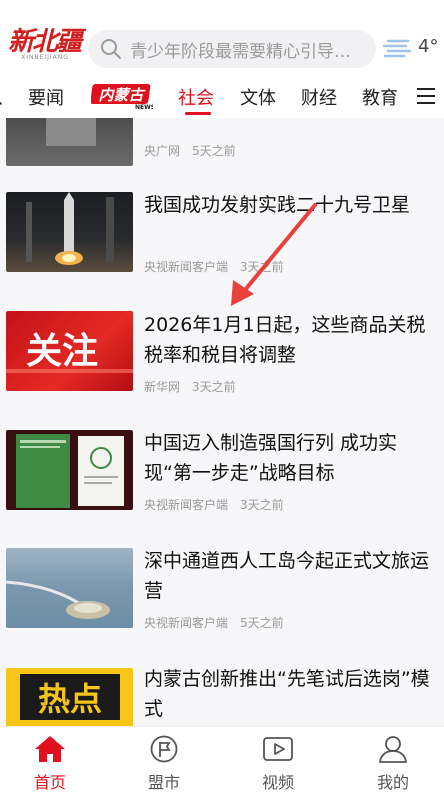 This screenshot has height=795, width=444. What do you see at coordinates (258, 97) in the screenshot?
I see `nav-item-wenti: 文体` at bounding box center [258, 97].